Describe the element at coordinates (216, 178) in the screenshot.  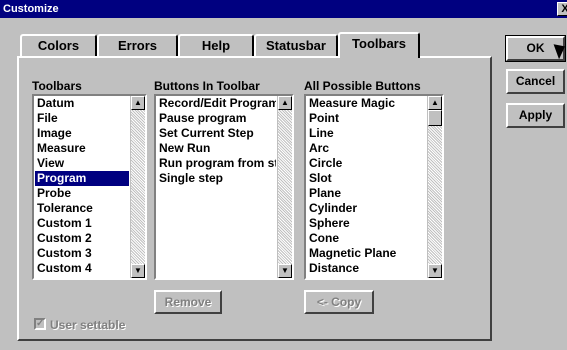
I see `list-item: Single step` at that location.